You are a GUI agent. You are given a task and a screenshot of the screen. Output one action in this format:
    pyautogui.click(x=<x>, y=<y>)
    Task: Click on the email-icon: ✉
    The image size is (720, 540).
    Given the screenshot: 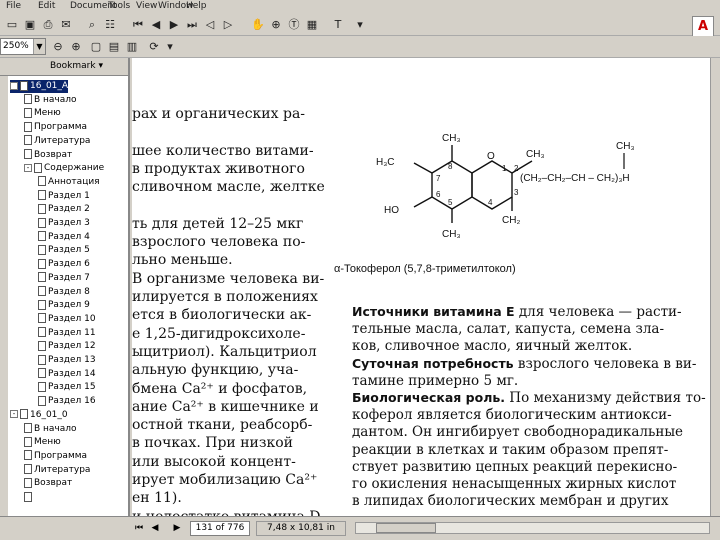 What is the action you would take?
    pyautogui.click(x=66, y=25)
    